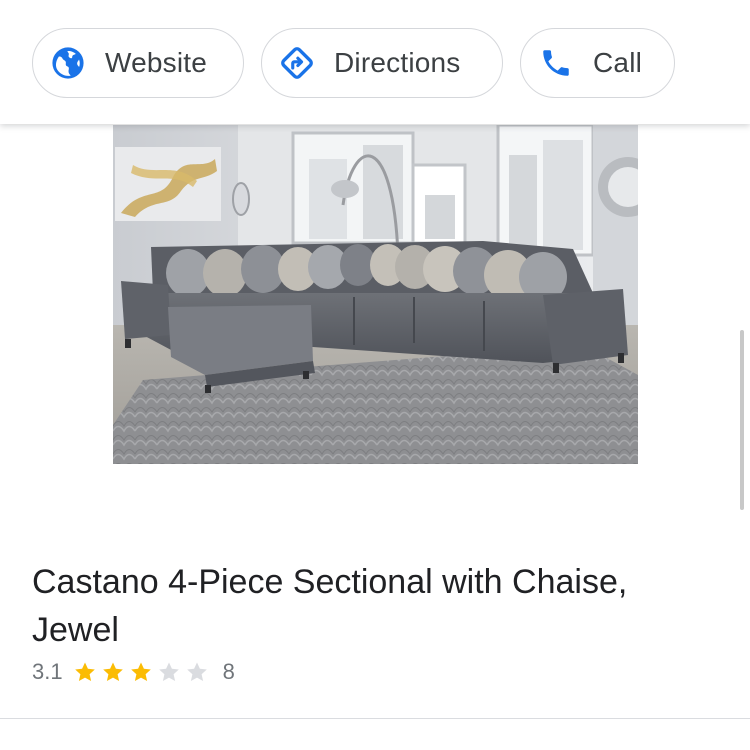  I want to click on directions-icon, so click(297, 63).